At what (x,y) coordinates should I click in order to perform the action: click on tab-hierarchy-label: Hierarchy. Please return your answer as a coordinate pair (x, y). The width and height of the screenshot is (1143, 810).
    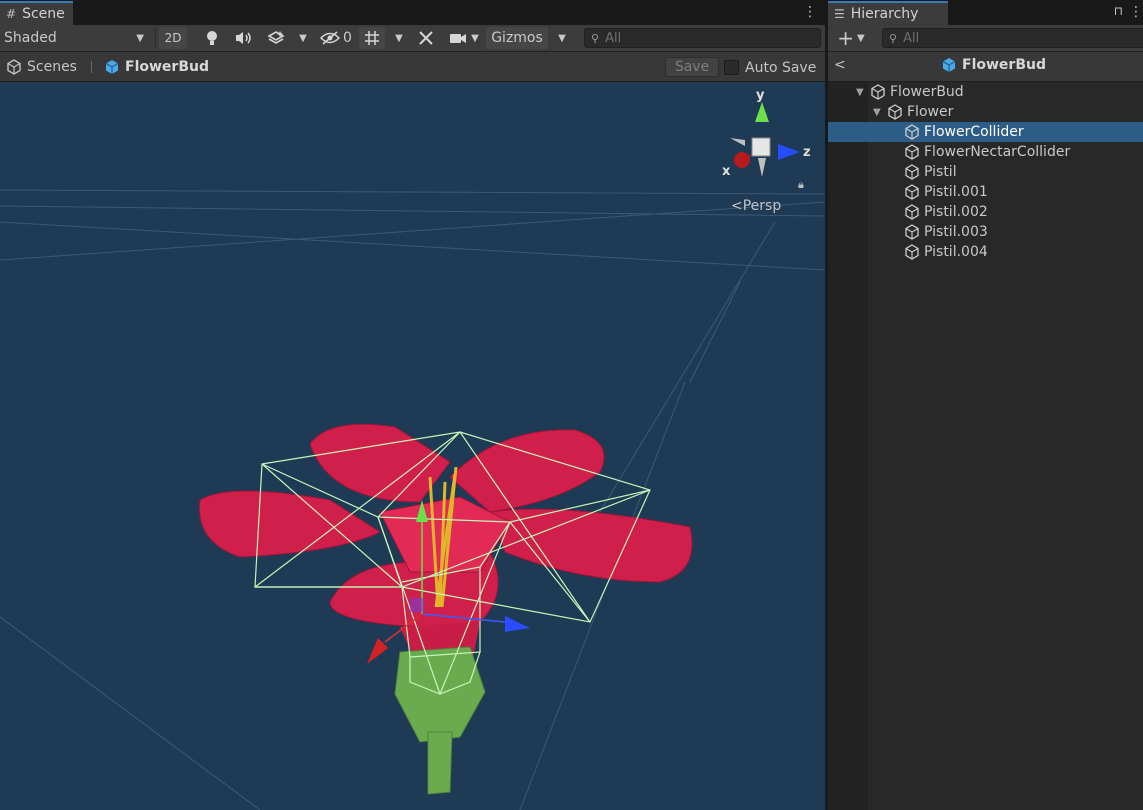
    Looking at the image, I should click on (884, 14).